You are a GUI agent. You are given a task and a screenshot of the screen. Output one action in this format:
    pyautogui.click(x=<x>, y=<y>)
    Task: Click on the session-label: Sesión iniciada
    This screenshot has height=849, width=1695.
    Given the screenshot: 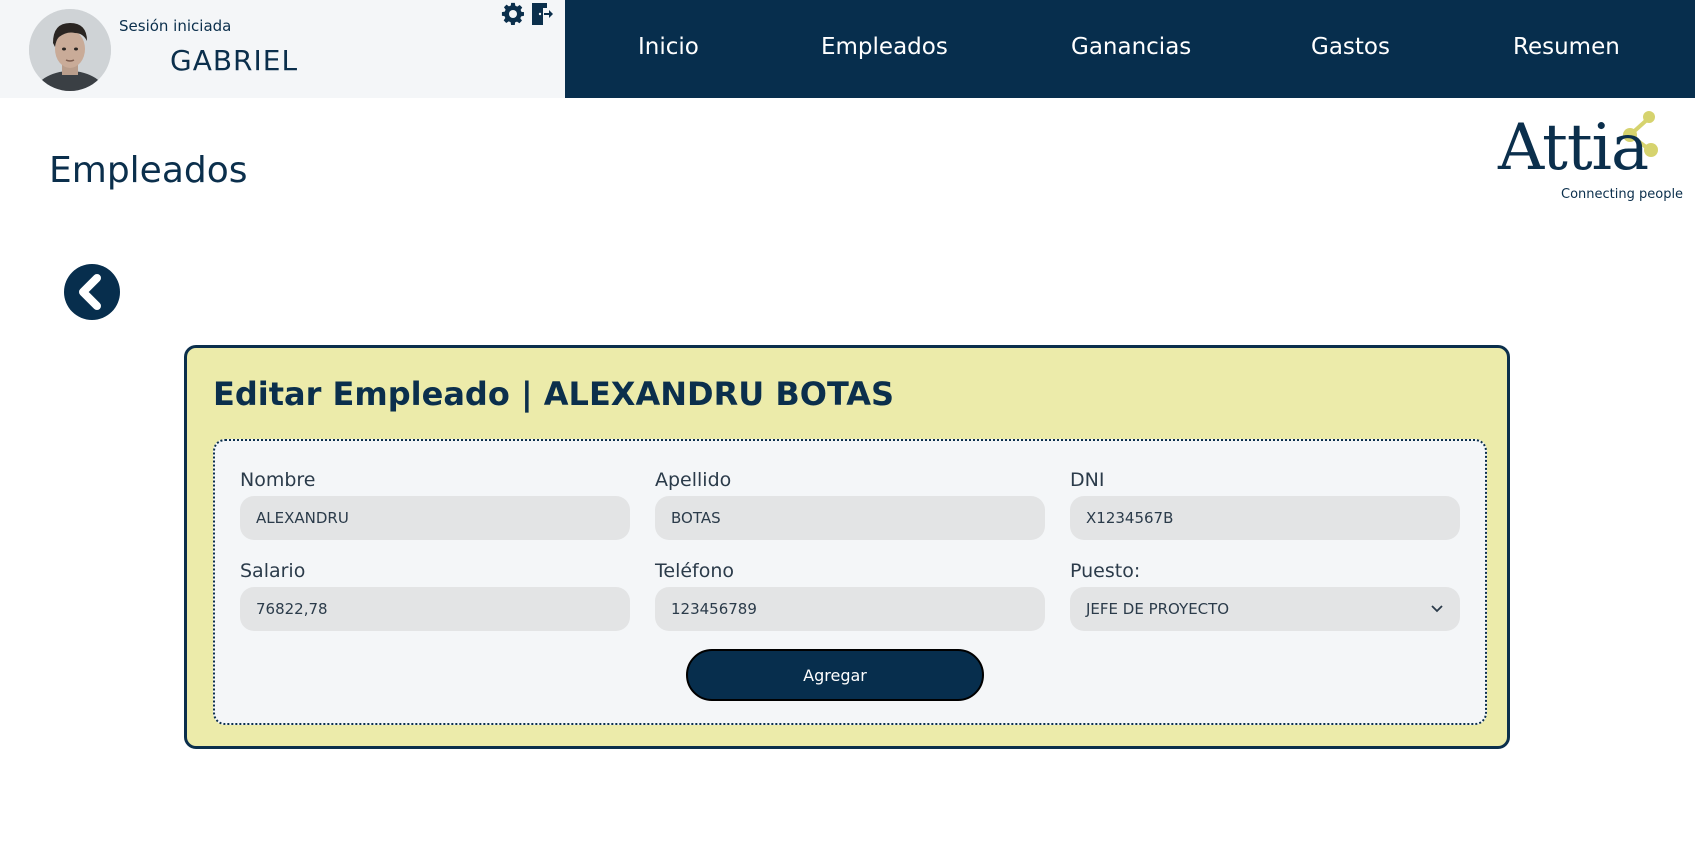 What is the action you would take?
    pyautogui.click(x=175, y=26)
    